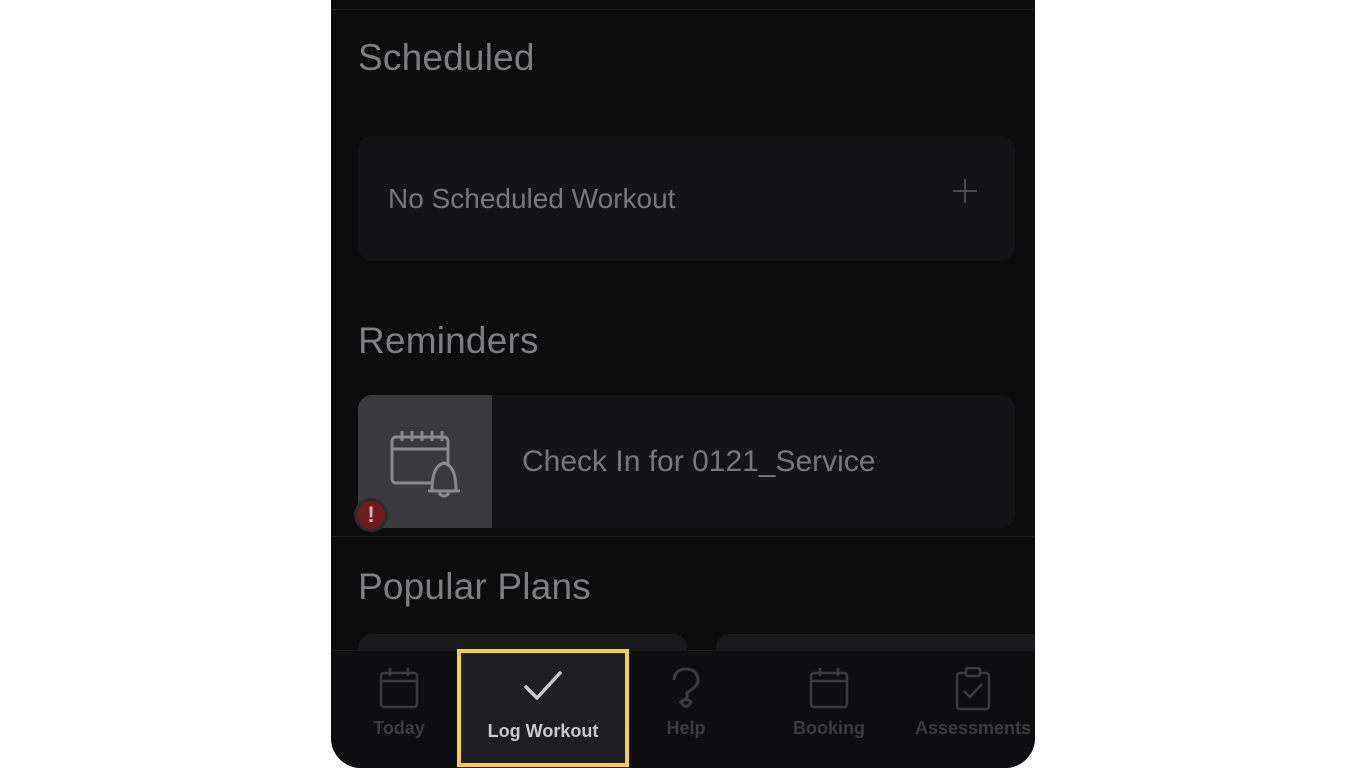  I want to click on question-mark-icon, so click(686, 687).